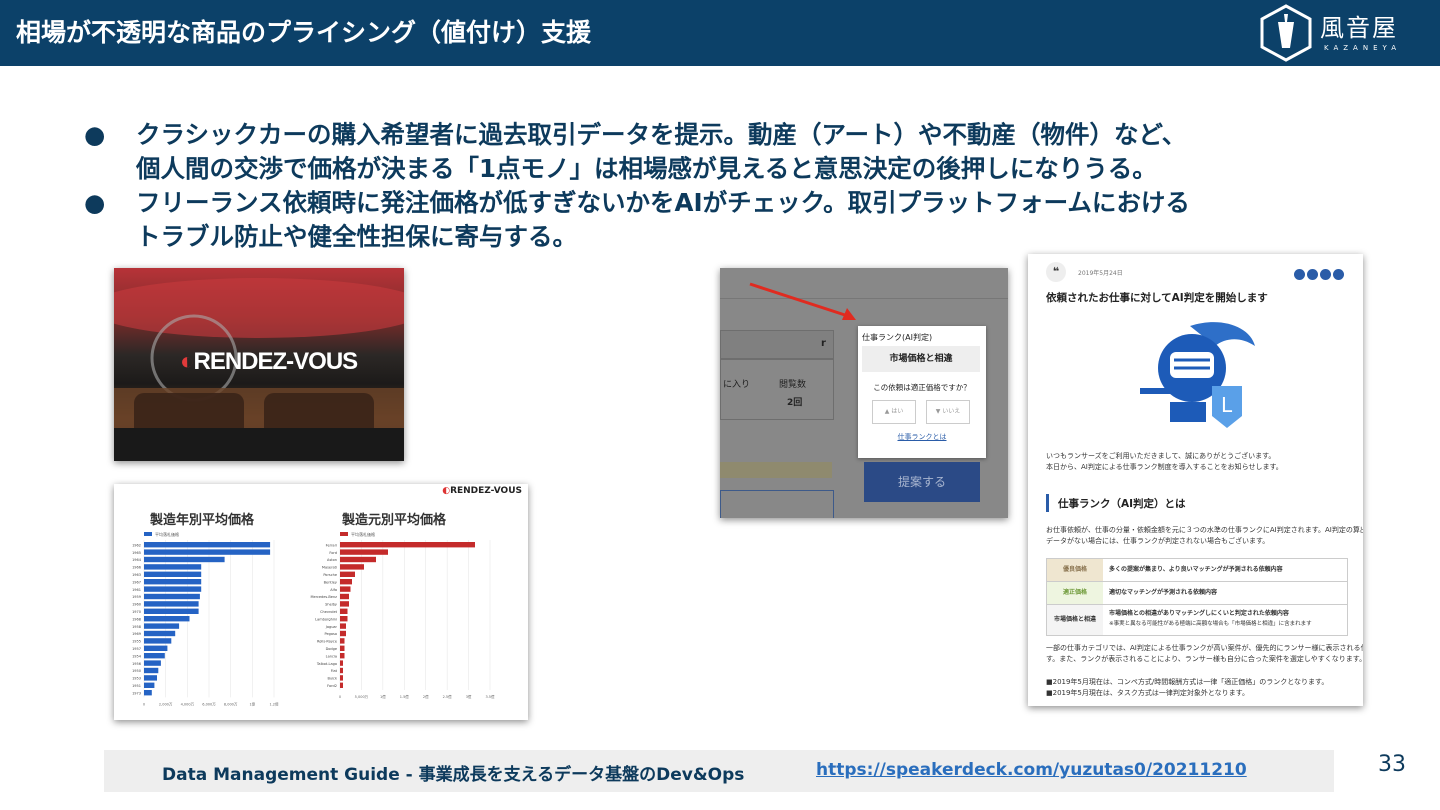 The image size is (1440, 810). Describe the element at coordinates (720, 33) in the screenshot. I see `slide-header: 相場が不透明な商品のプライシング（値付け）支援 風音屋 KAZANEYA` at that location.